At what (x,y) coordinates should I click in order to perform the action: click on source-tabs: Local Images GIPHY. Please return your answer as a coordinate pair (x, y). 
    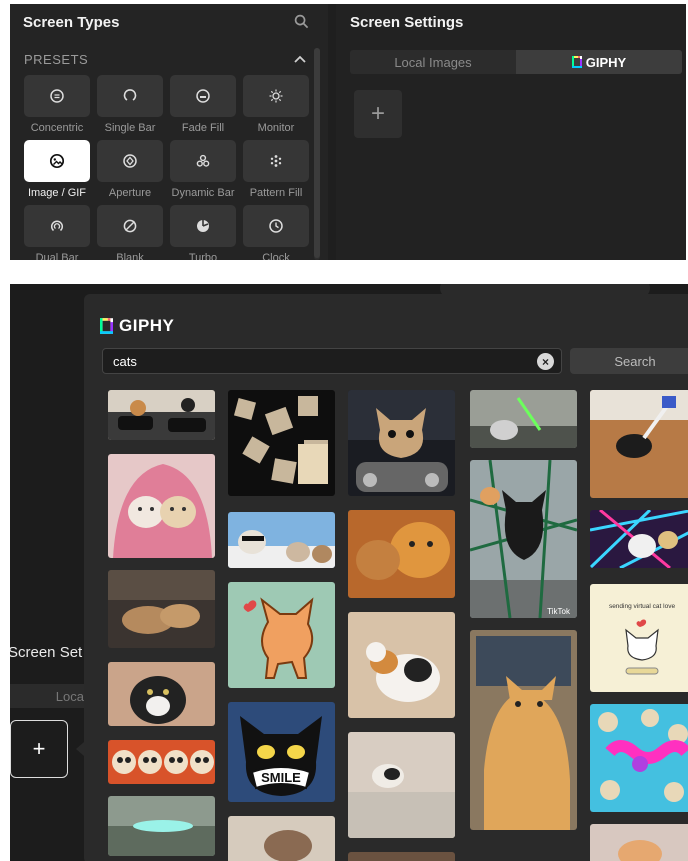
    Looking at the image, I should click on (516, 62).